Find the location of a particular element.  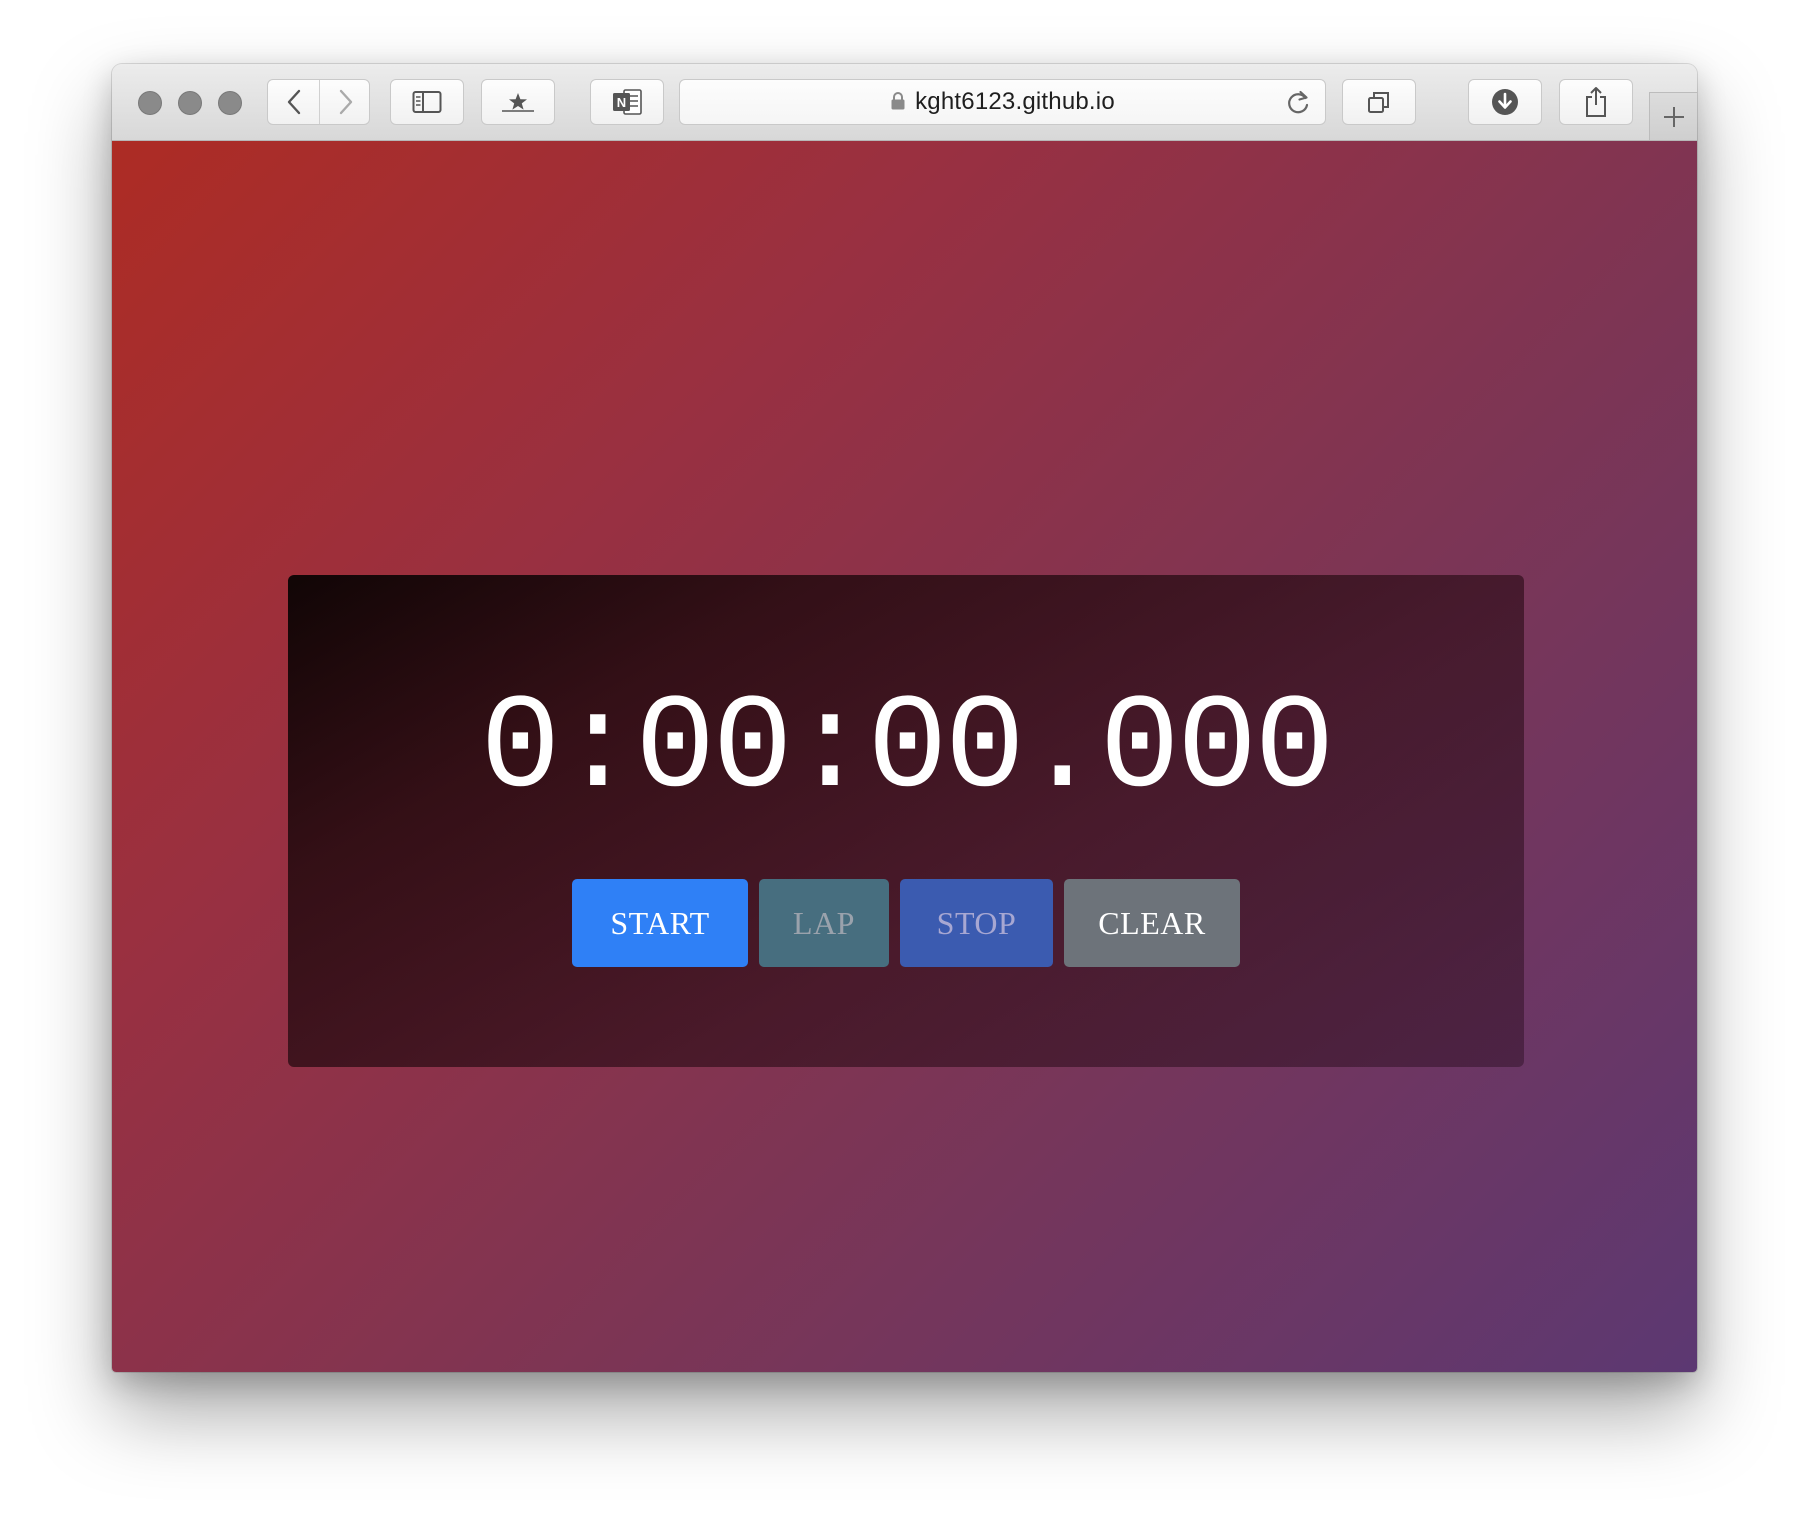

share-button is located at coordinates (1596, 102).